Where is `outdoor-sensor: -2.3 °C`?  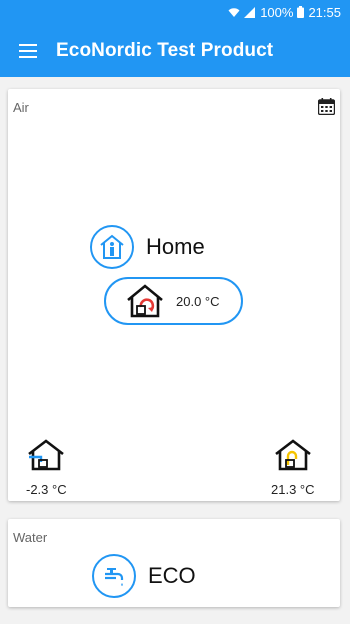 outdoor-sensor: -2.3 °C is located at coordinates (46, 468).